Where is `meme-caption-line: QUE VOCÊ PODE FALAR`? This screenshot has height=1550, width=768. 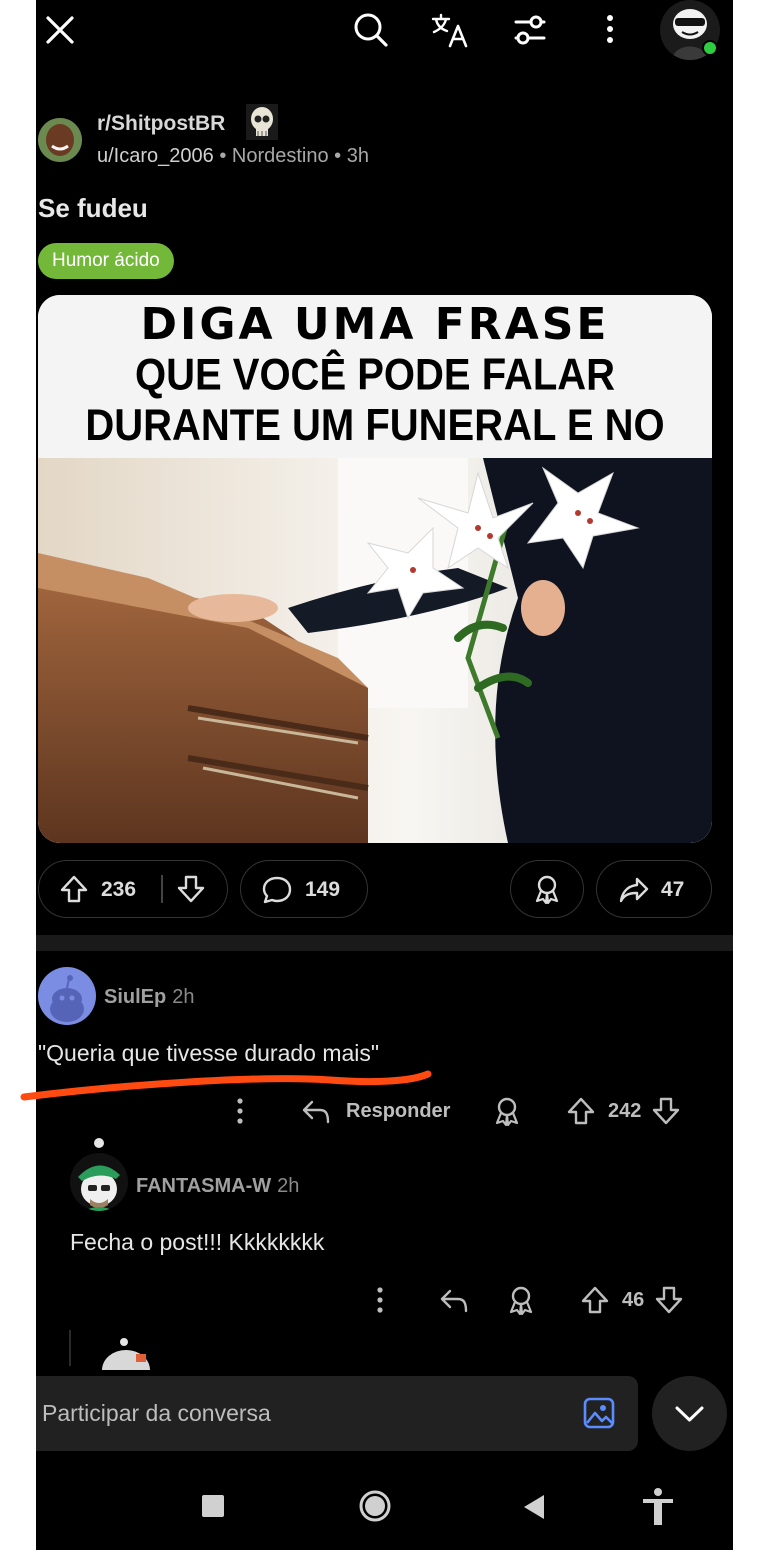 meme-caption-line: QUE VOCÊ PODE FALAR is located at coordinates (375, 375).